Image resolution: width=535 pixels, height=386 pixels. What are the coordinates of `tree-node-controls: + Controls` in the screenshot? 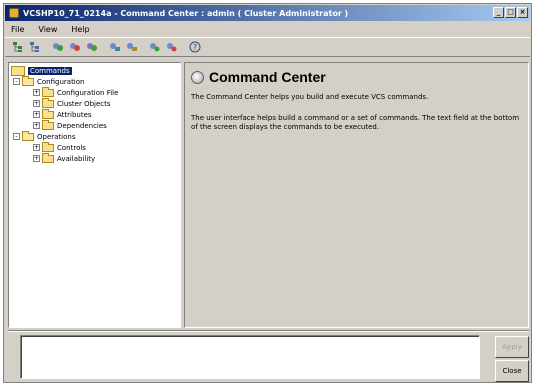 It's located at (95, 147).